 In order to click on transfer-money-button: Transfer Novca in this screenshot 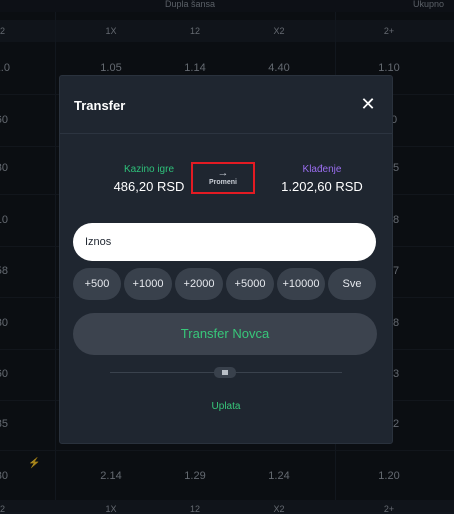, I will do `click(225, 334)`.